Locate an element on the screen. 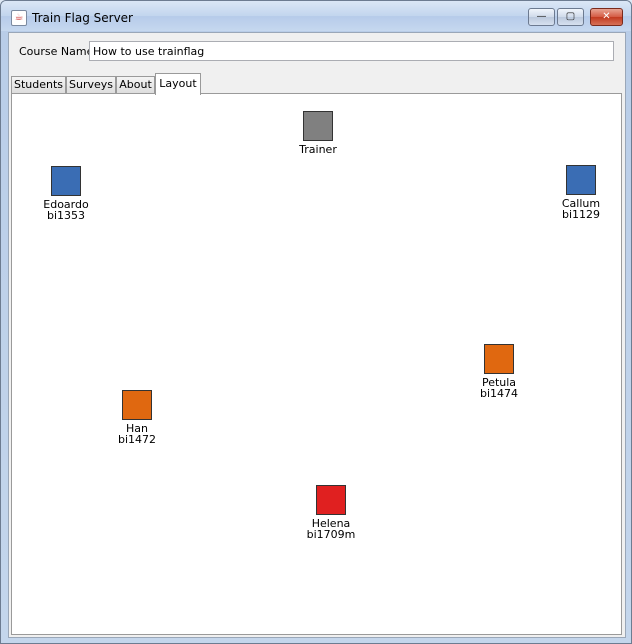  trainer-node: Trainer is located at coordinates (318, 133).